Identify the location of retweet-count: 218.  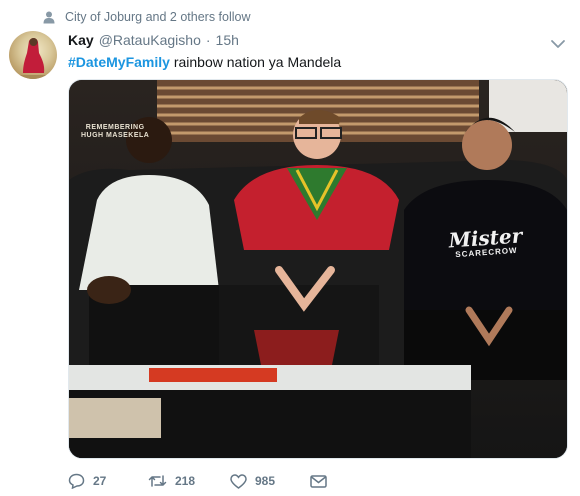
(185, 481).